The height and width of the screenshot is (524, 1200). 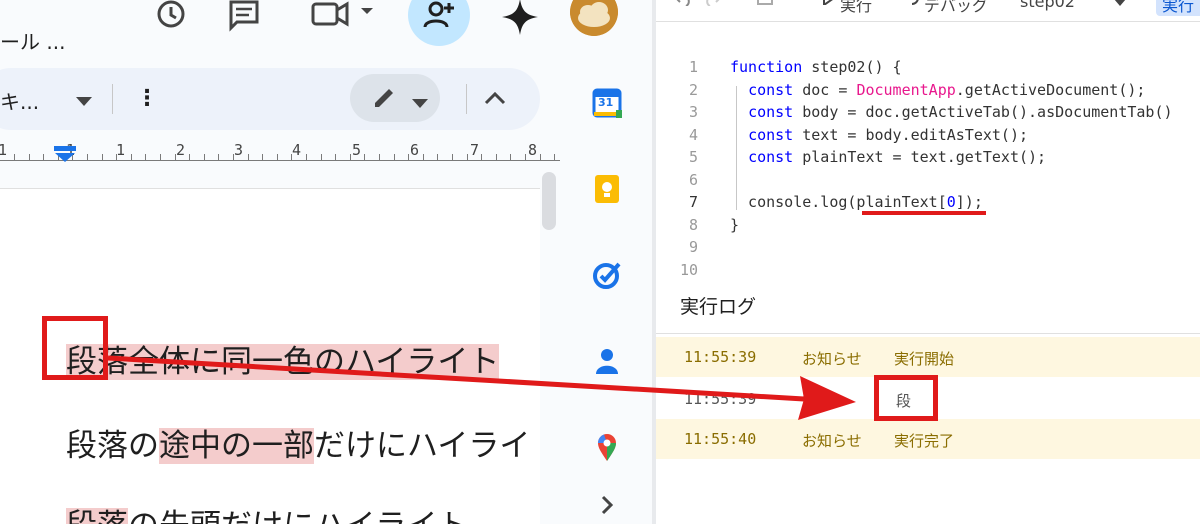 I want to click on save-drive-icon, so click(x=767, y=5).